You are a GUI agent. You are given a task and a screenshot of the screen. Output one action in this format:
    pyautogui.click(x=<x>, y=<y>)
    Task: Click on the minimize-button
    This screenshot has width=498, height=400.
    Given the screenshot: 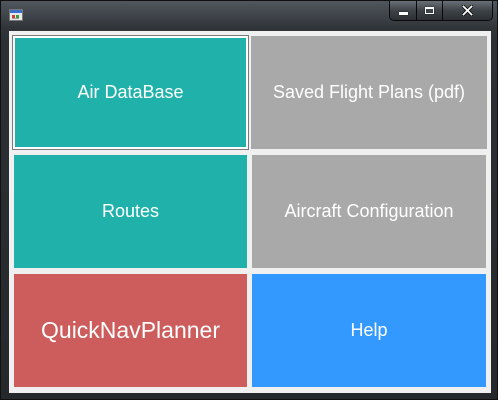 What is the action you would take?
    pyautogui.click(x=403, y=10)
    